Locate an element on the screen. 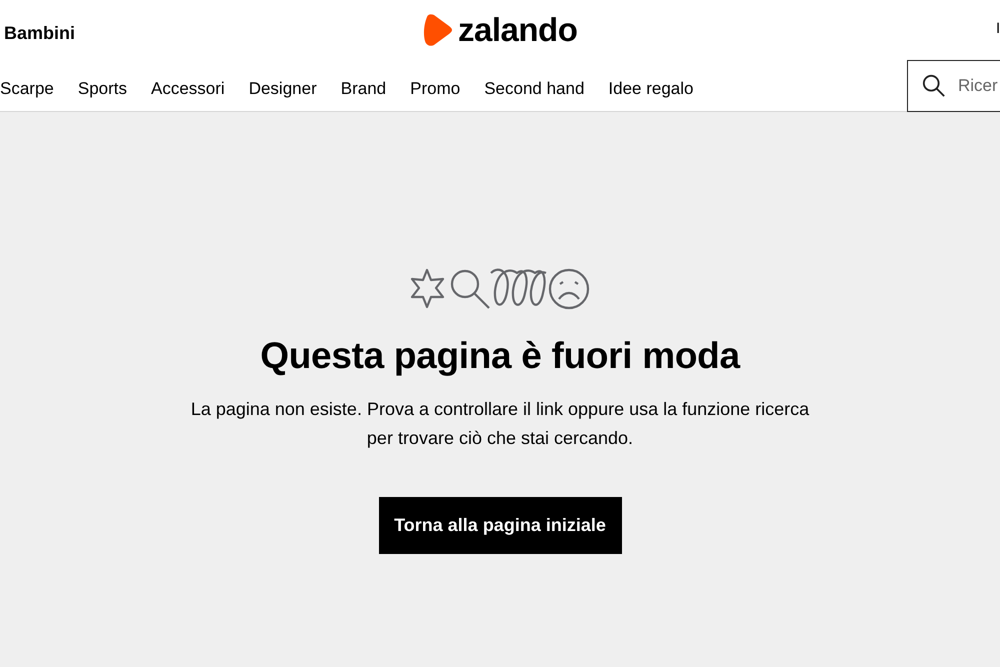 The width and height of the screenshot is (1000, 667). nav-link: Second hand is located at coordinates (534, 89).